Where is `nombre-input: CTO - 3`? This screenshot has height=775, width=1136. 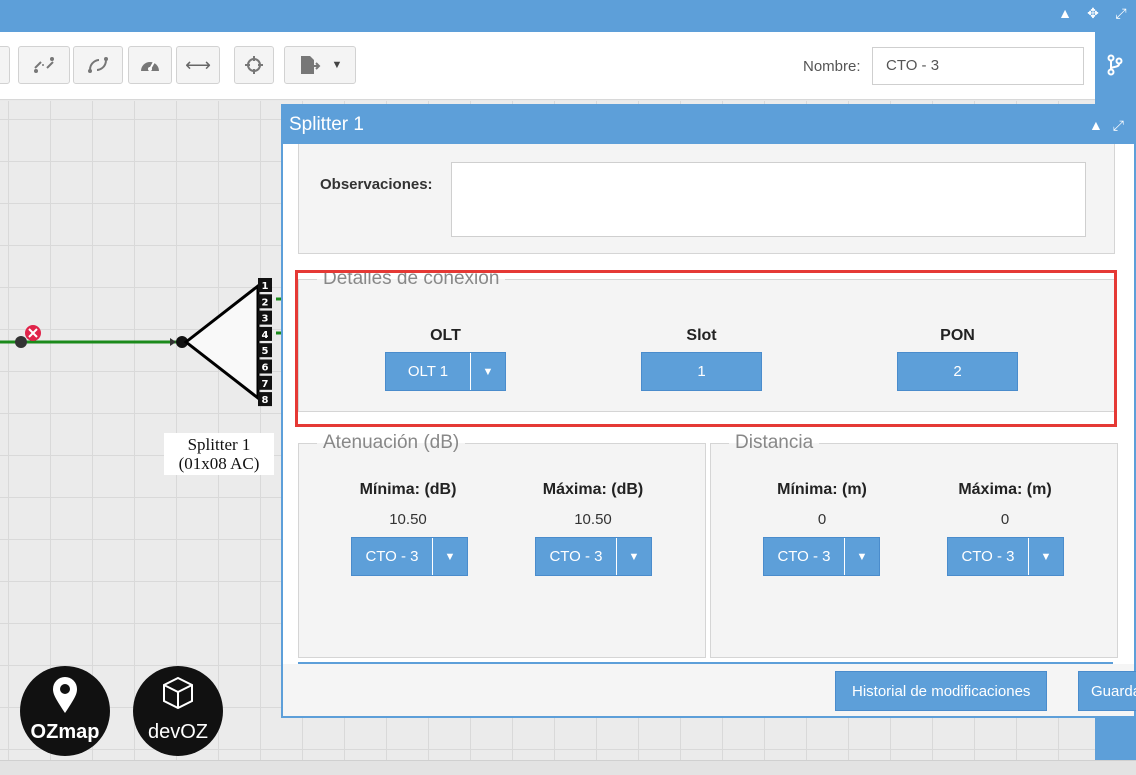
nombre-input: CTO - 3 is located at coordinates (978, 66).